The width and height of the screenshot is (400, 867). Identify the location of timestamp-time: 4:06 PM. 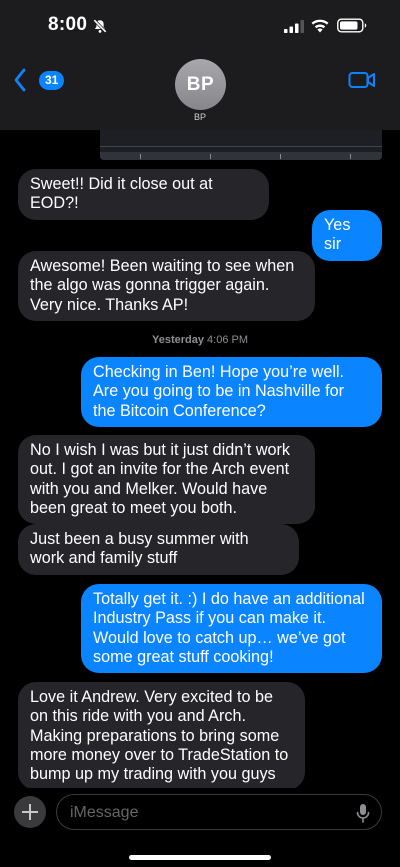
(227, 340).